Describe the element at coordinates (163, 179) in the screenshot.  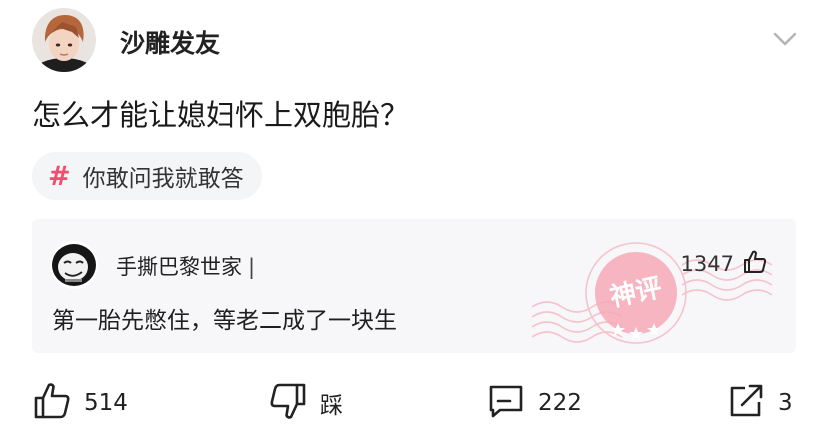
I see `topic-label: 你敢问我就敢答` at that location.